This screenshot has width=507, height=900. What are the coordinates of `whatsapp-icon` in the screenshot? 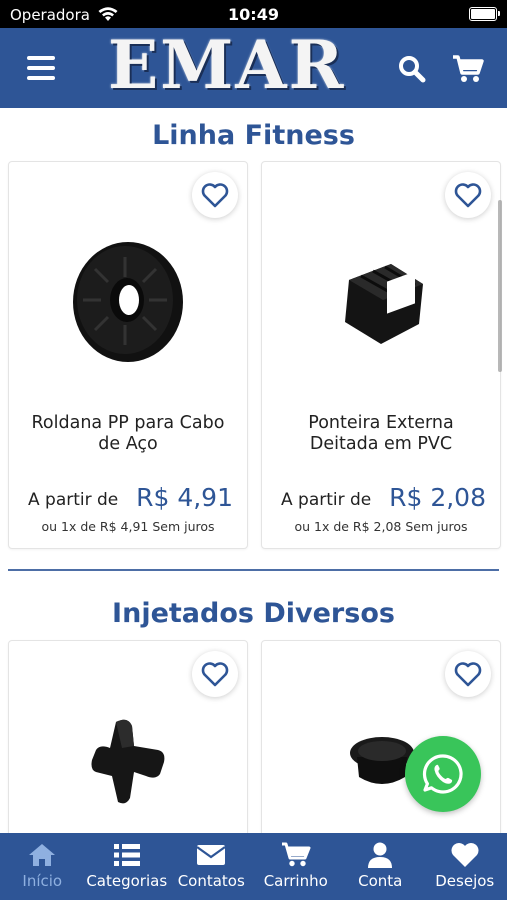 It's located at (442, 774).